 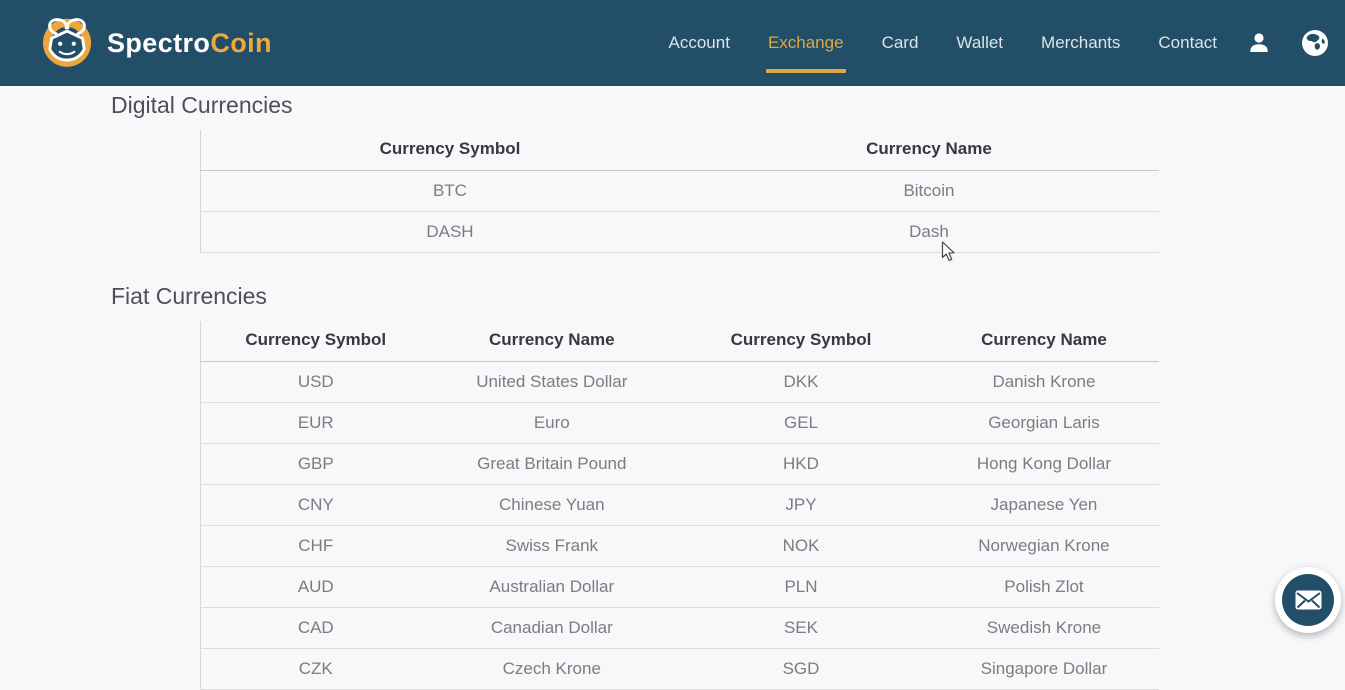 I want to click on mail-chat-button, so click(x=1308, y=600).